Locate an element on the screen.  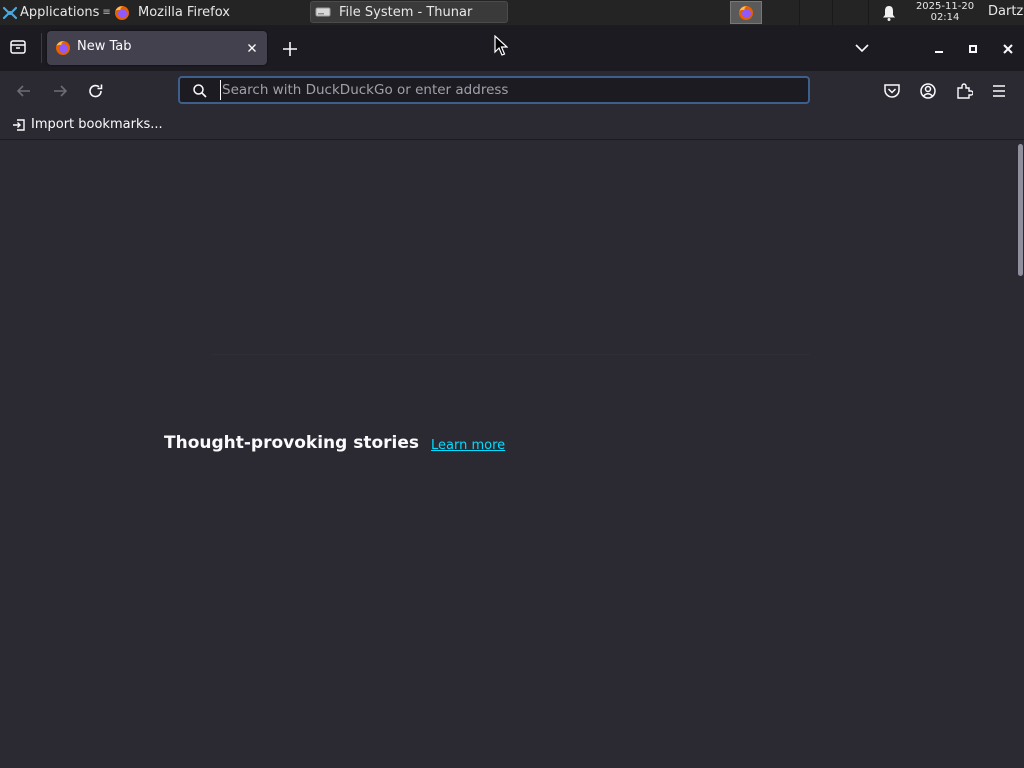
drive-icon is located at coordinates (323, 12).